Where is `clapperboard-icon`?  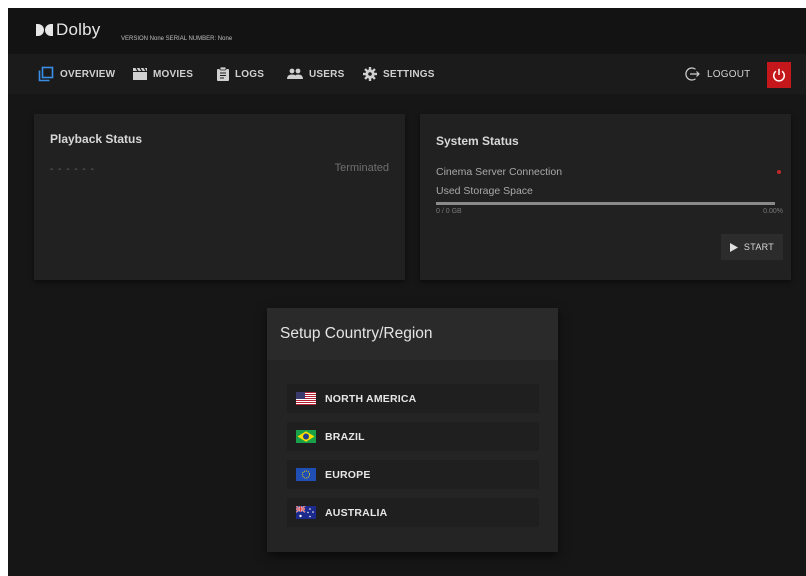
clapperboard-icon is located at coordinates (140, 74).